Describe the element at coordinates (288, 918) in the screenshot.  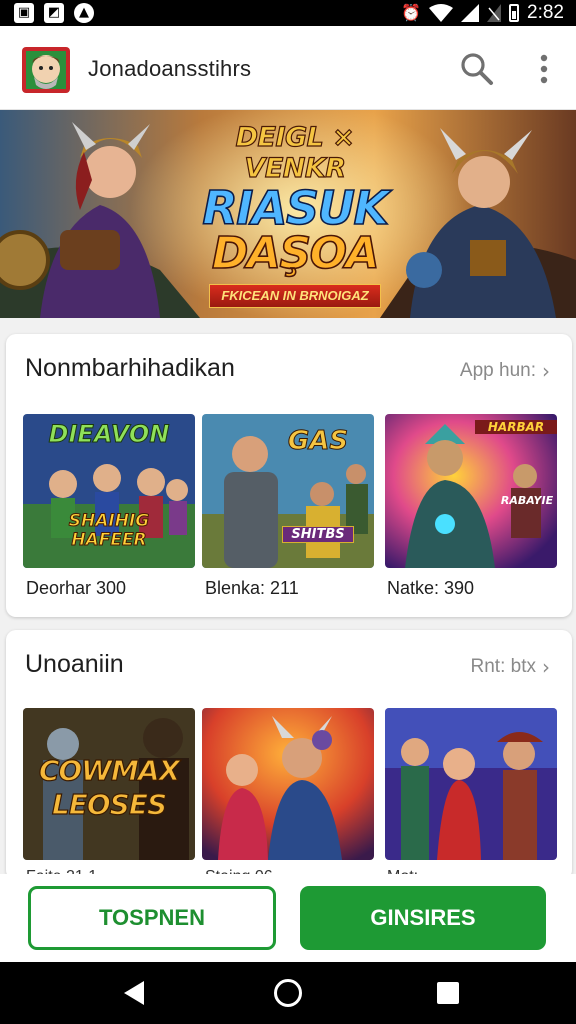
I see `bottom-action-bar: TOSPNEN GINSIRES` at that location.